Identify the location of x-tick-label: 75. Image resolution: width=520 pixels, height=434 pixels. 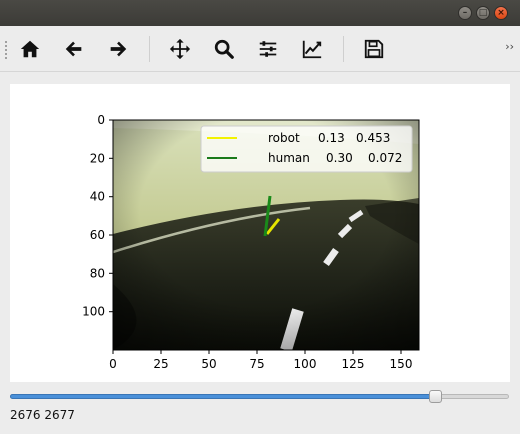
(256, 364).